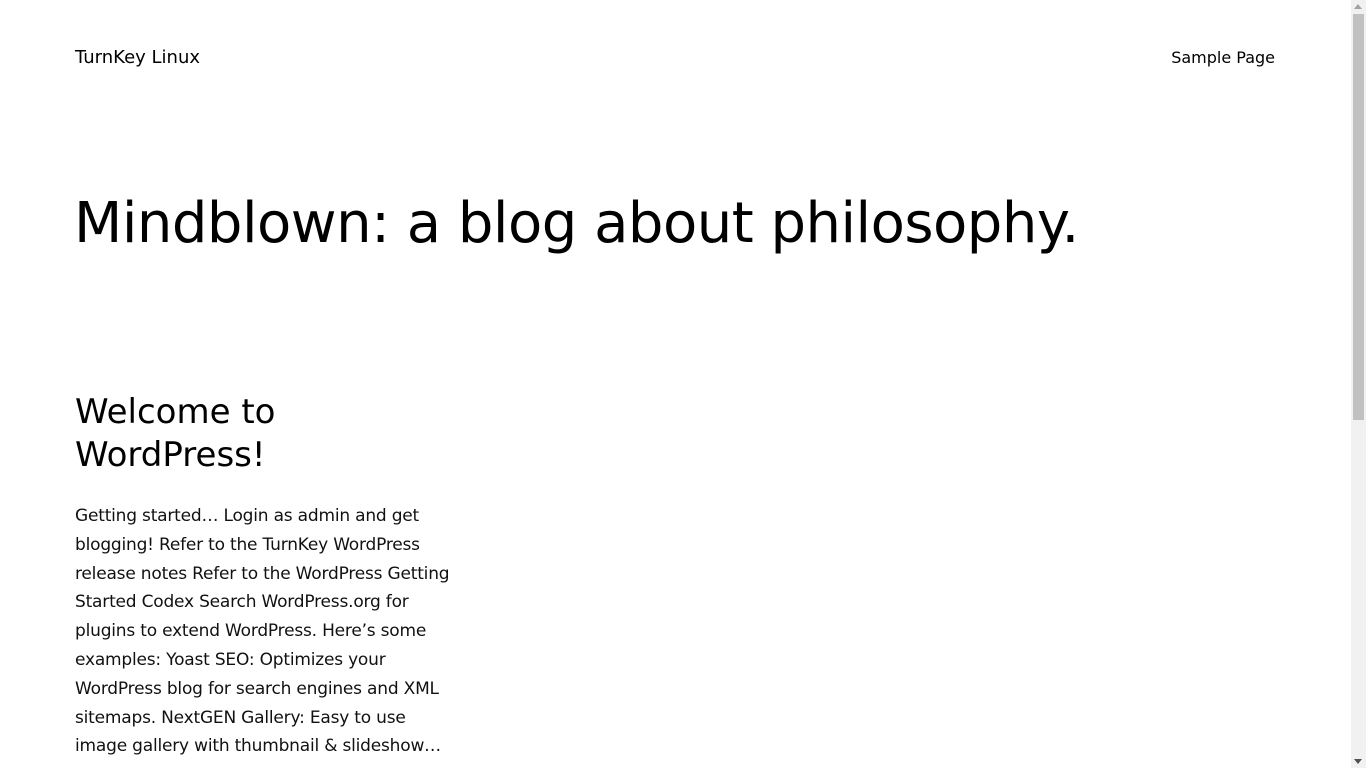  Describe the element at coordinates (576, 223) in the screenshot. I see `page-title: Mindblown: a blog about philosophy.` at that location.